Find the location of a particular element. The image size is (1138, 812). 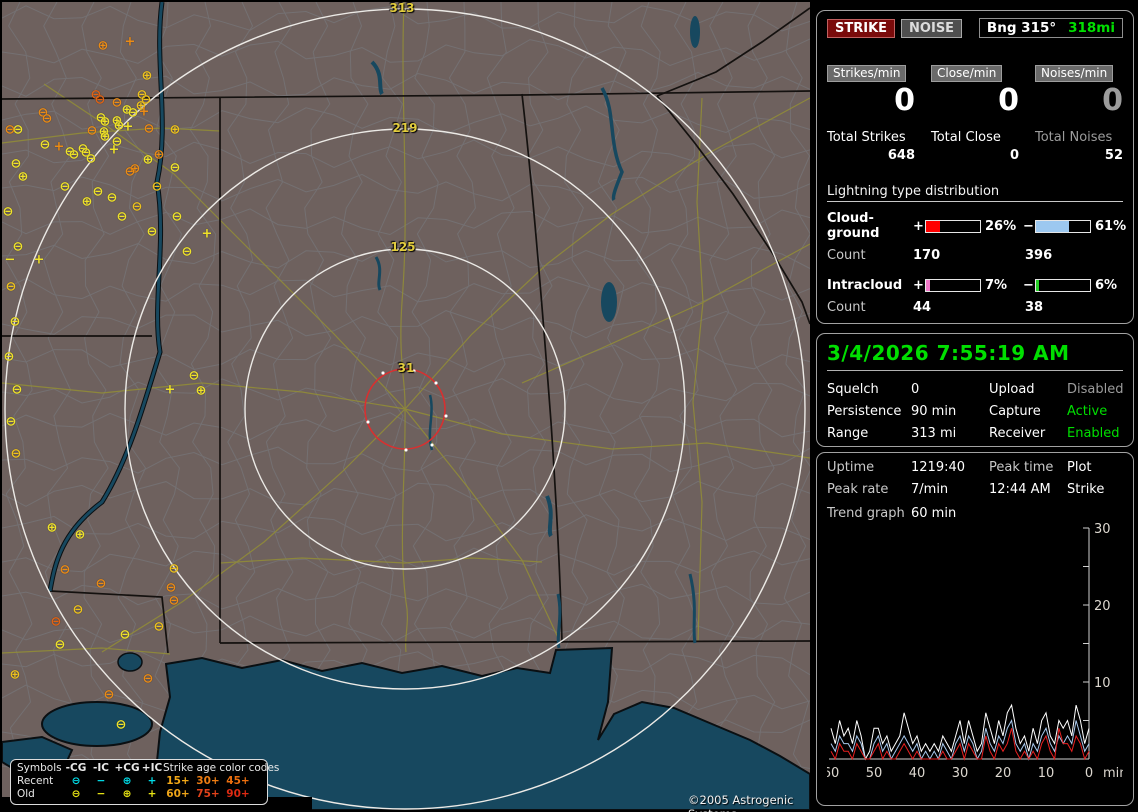

total-strikes-value: 648 is located at coordinates (901, 155).